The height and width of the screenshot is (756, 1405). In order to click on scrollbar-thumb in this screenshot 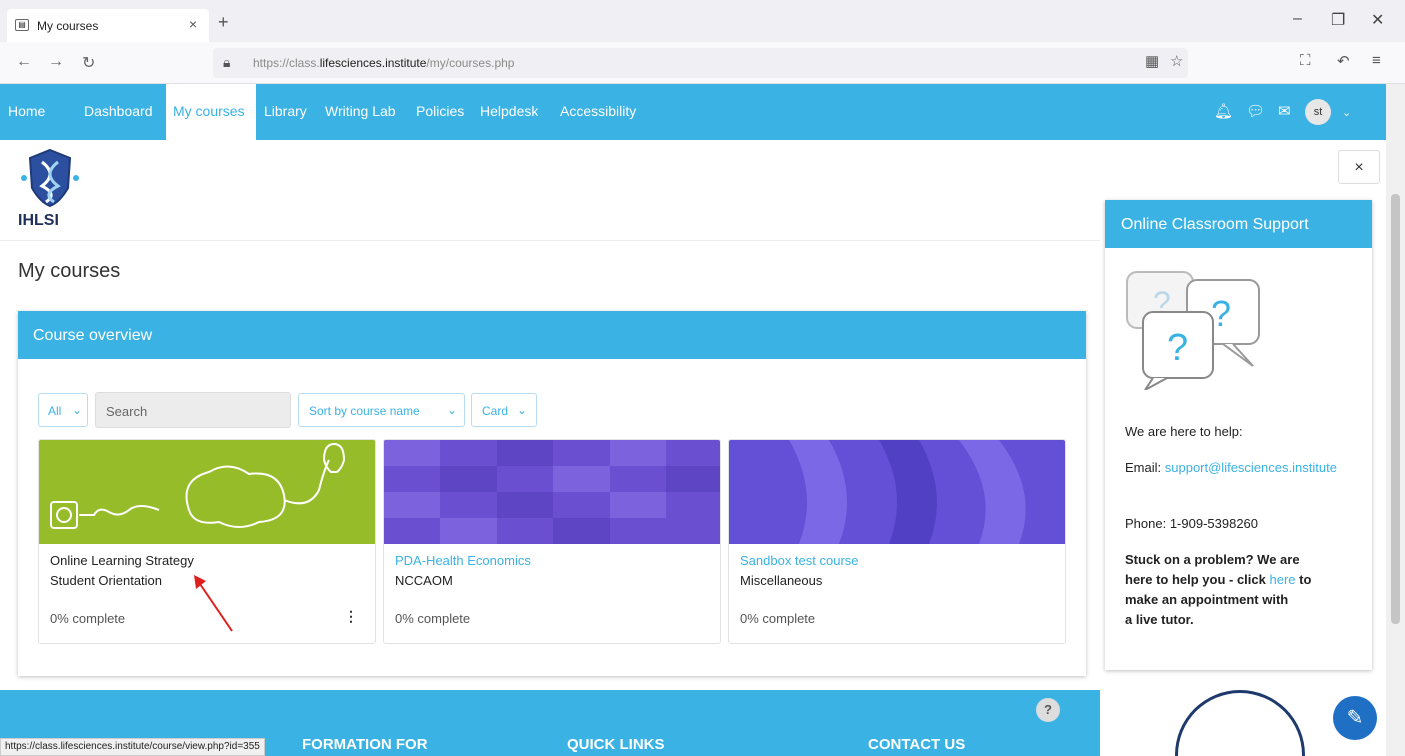, I will do `click(1395, 409)`.